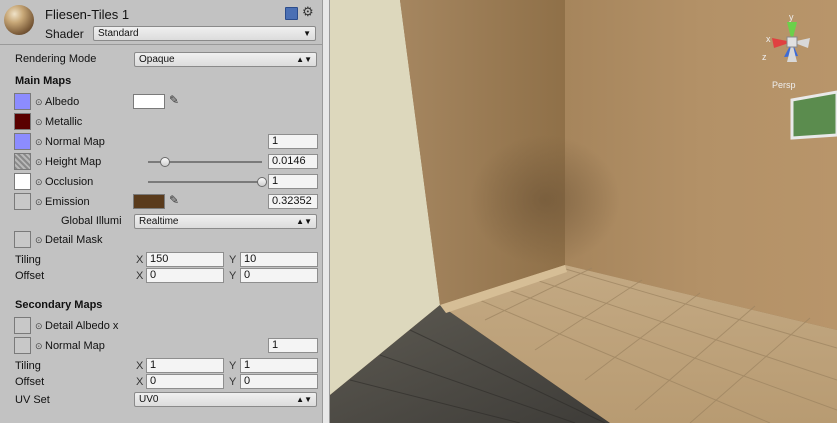 This screenshot has width=837, height=423. What do you see at coordinates (768, 39) in the screenshot?
I see `gizmo-x-label: x` at bounding box center [768, 39].